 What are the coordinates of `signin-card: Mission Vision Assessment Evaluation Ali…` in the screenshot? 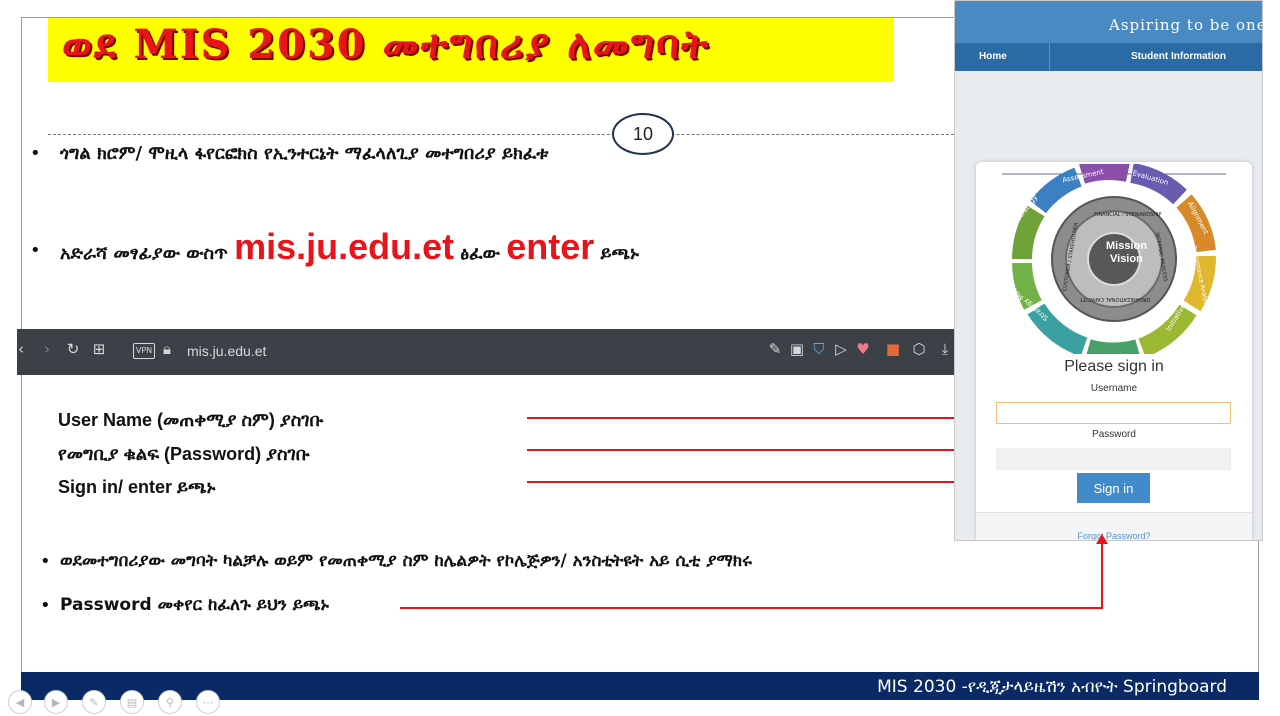 It's located at (1114, 351).